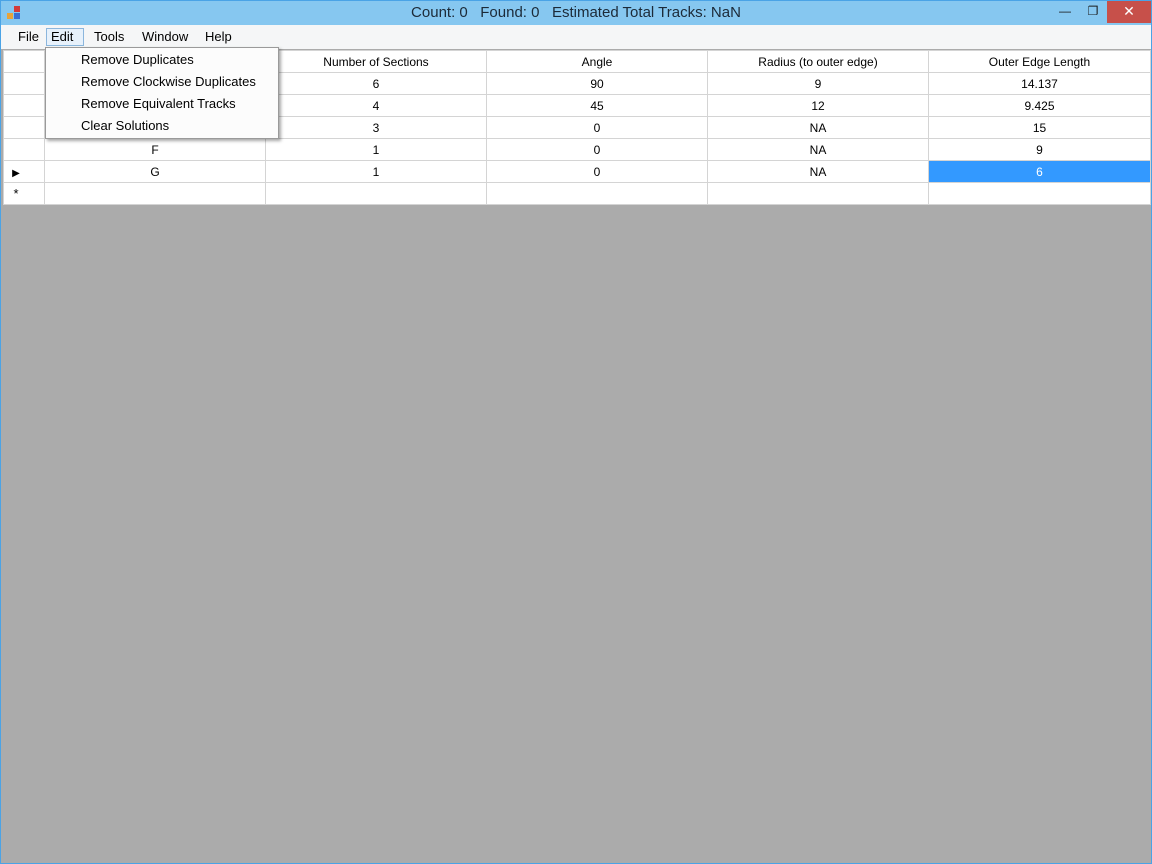 Image resolution: width=1152 pixels, height=864 pixels. Describe the element at coordinates (16, 193) in the screenshot. I see `new-row-asterisk-icon: *` at that location.